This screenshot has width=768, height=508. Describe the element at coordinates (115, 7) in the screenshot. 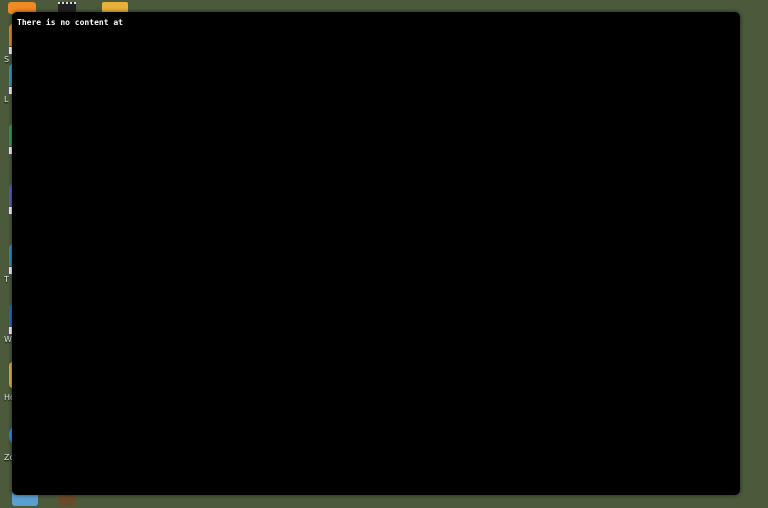

I see `folder-icon-top` at that location.